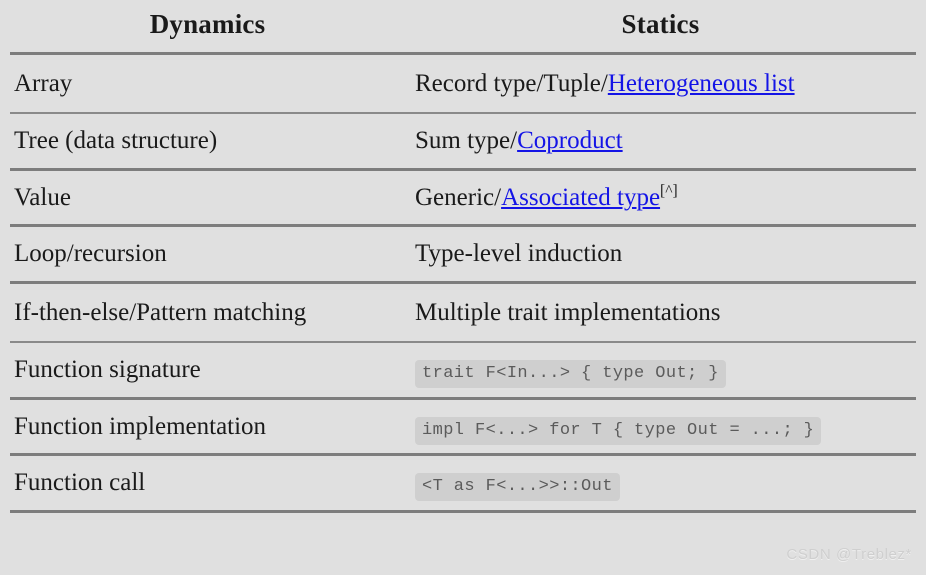 Image resolution: width=926 pixels, height=575 pixels. I want to click on statics-text-prefix: Generic/, so click(458, 197).